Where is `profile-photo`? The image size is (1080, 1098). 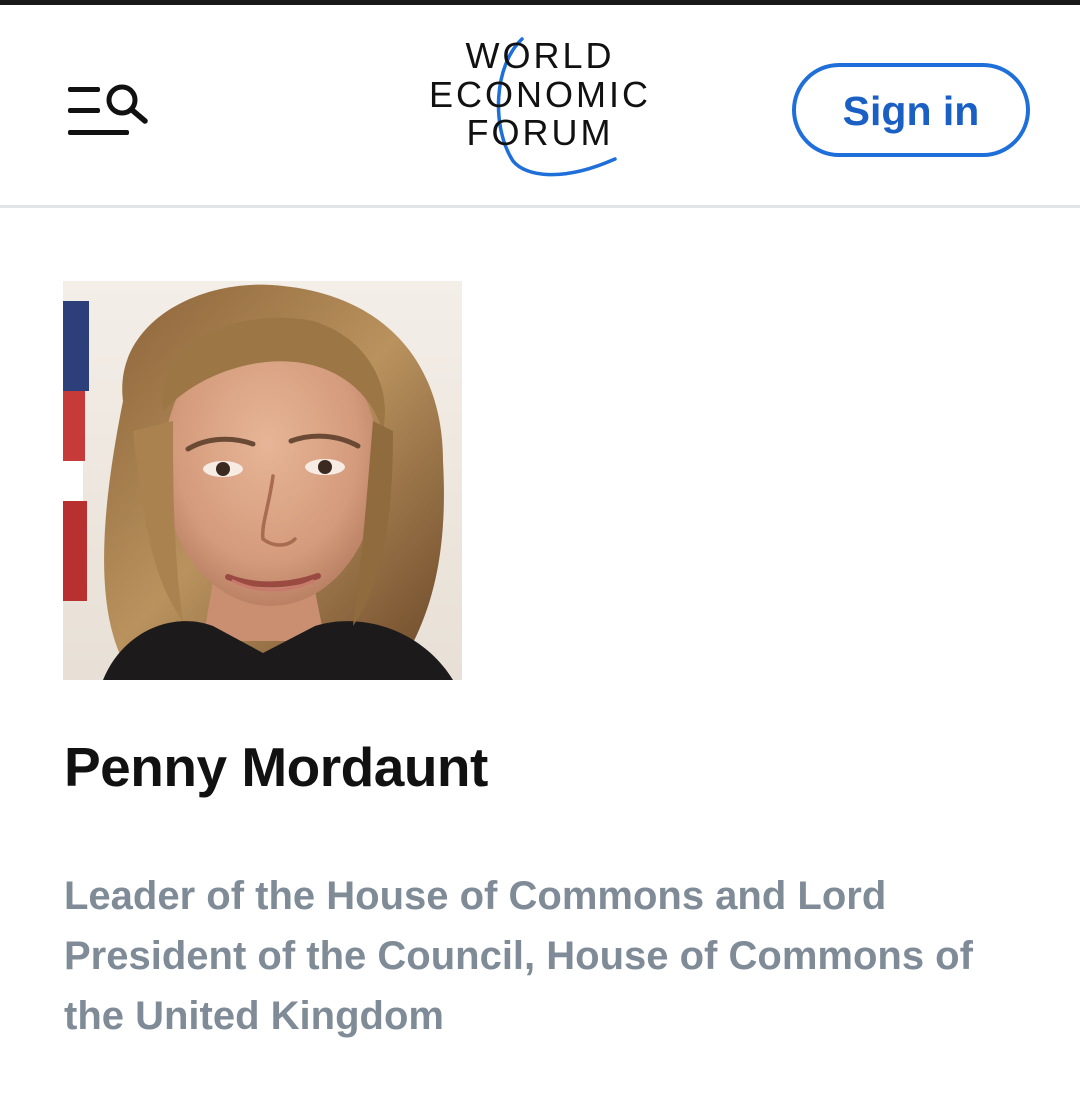 profile-photo is located at coordinates (262, 480).